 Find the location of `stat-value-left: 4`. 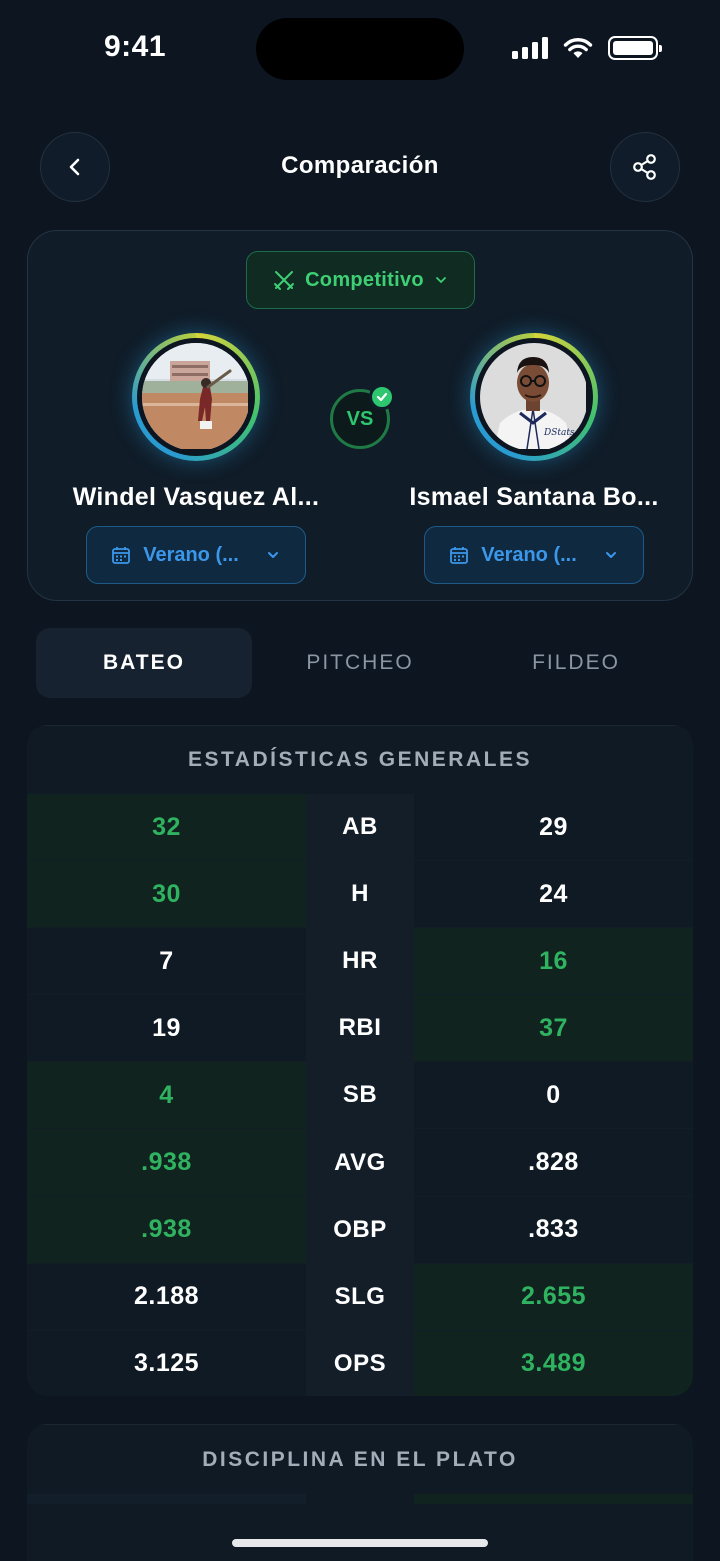

stat-value-left: 4 is located at coordinates (166, 1096).